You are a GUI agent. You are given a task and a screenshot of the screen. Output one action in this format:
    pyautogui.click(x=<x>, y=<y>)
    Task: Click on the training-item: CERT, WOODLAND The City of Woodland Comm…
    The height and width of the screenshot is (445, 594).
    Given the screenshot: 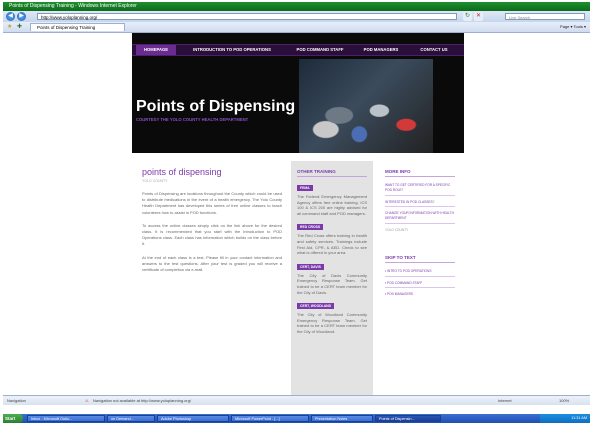 What is the action you would take?
    pyautogui.click(x=332, y=317)
    